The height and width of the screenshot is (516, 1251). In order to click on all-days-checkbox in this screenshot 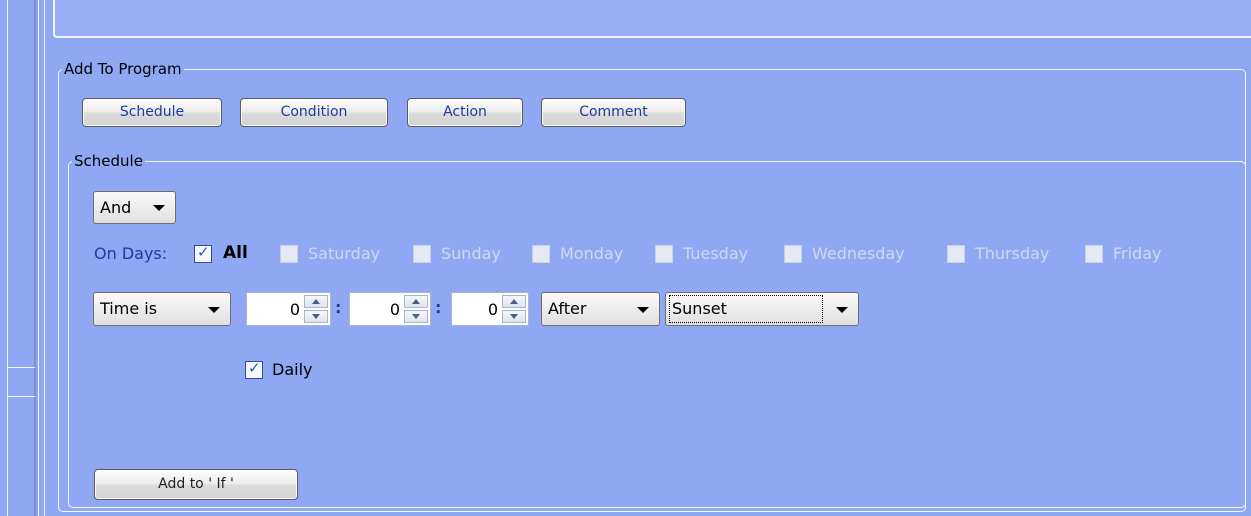, I will do `click(203, 253)`.